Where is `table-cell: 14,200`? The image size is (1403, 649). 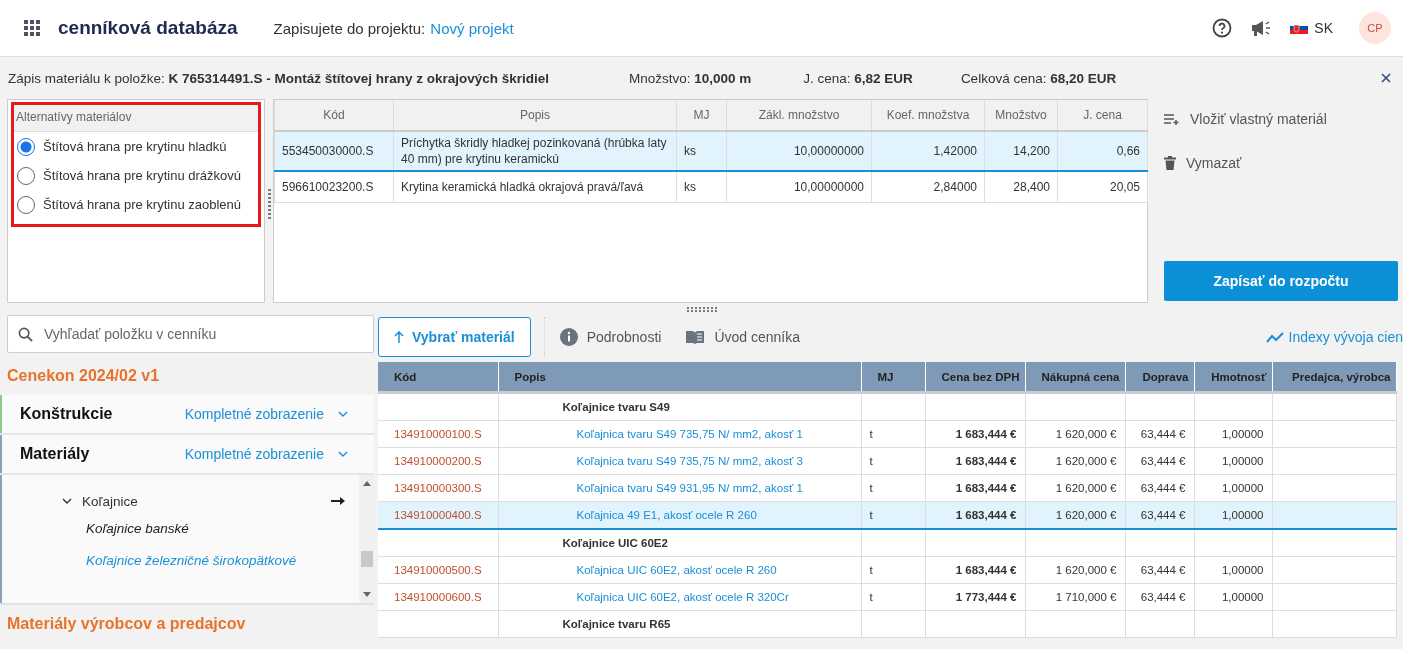
table-cell: 14,200 is located at coordinates (1021, 151).